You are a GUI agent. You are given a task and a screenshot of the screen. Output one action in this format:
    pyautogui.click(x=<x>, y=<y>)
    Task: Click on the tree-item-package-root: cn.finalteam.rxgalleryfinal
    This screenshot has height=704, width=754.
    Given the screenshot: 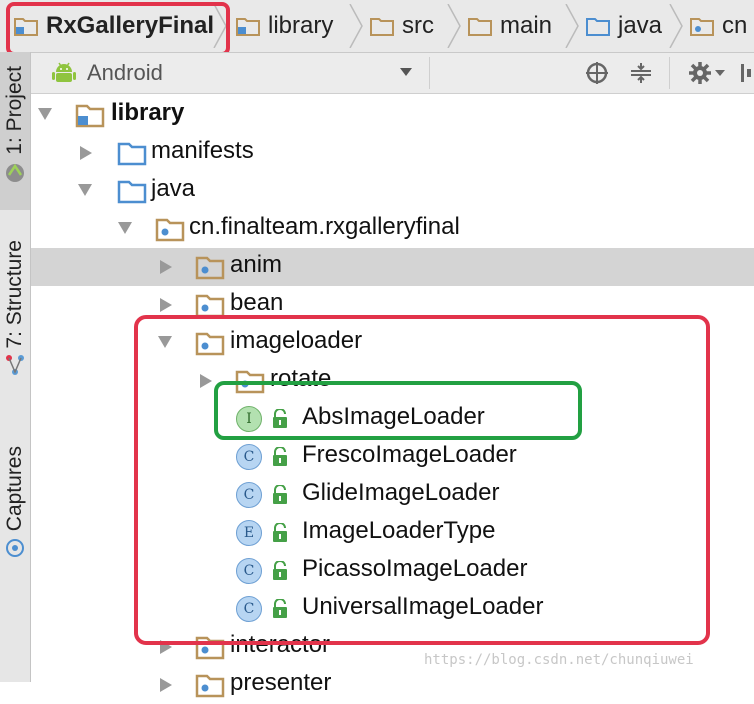 What is the action you would take?
    pyautogui.click(x=392, y=229)
    